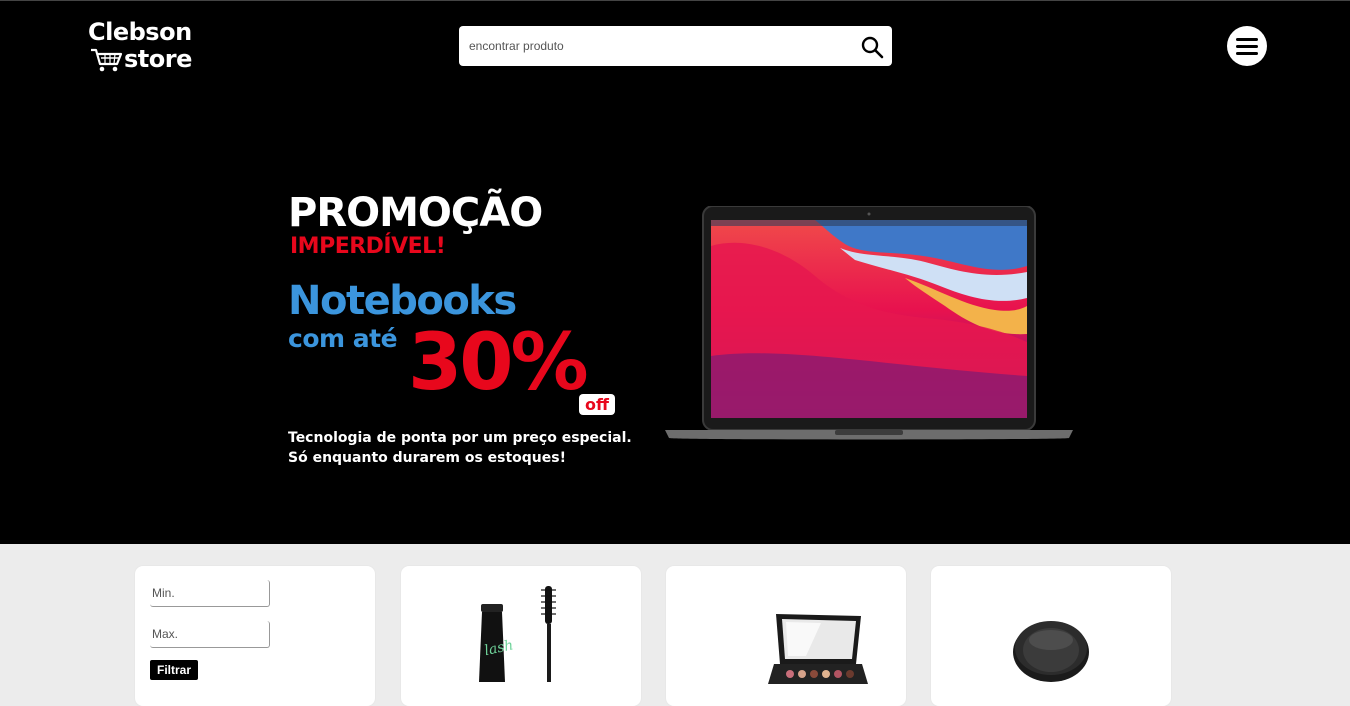 The width and height of the screenshot is (1350, 706). Describe the element at coordinates (654, 46) in the screenshot. I see `search-input` at that location.